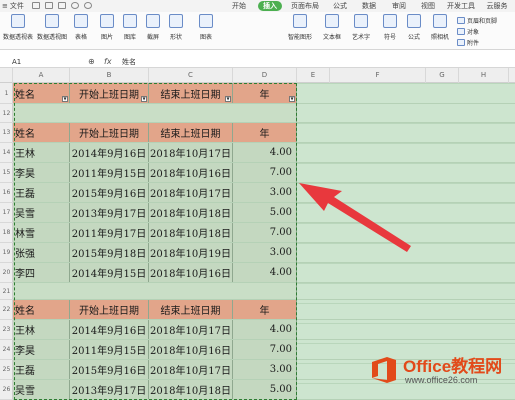 This screenshot has width=515, height=400. I want to click on row-header: 15, so click(6, 173).